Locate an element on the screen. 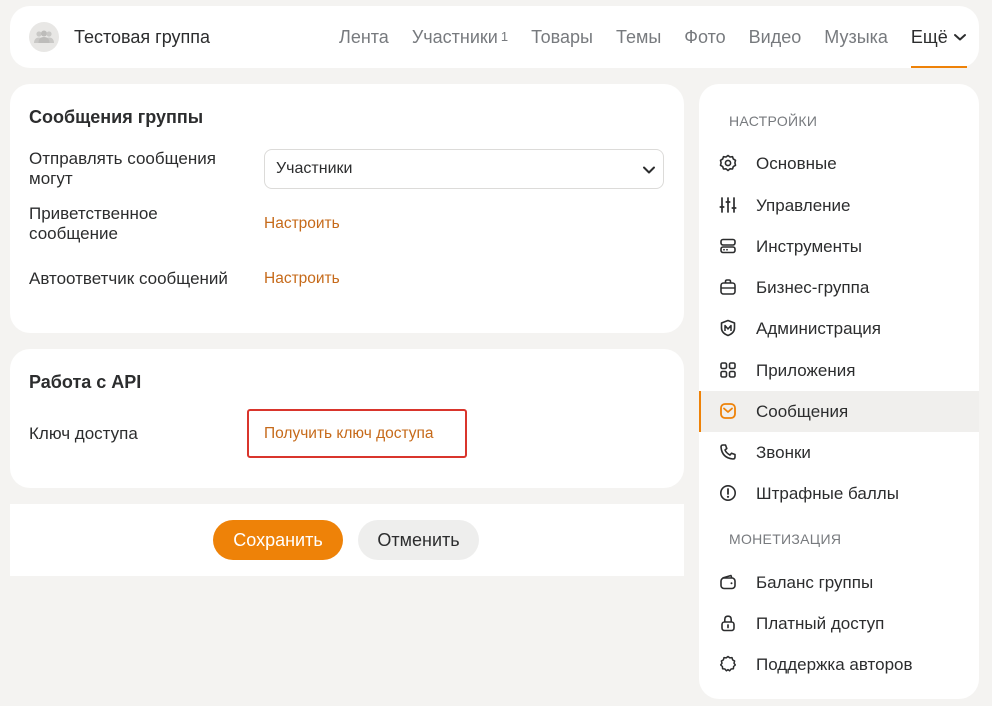  sidebar-item-administration: Администрация is located at coordinates (839, 328).